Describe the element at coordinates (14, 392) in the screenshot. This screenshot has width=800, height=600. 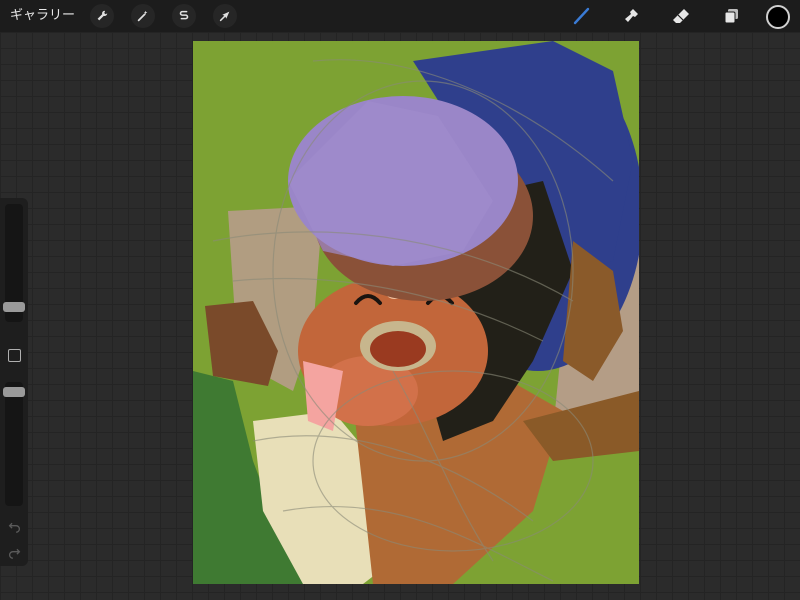
I see `brush-opacity-thumb` at that location.